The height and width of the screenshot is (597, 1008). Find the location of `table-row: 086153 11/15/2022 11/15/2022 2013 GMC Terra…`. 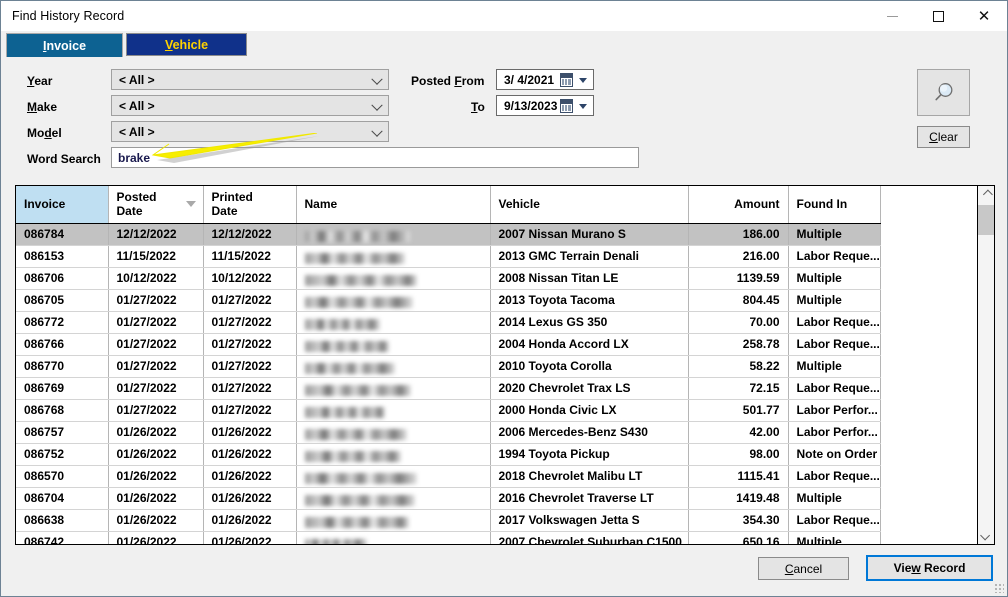

table-row: 086153 11/15/2022 11/15/2022 2013 GMC Terra… is located at coordinates (448, 256).